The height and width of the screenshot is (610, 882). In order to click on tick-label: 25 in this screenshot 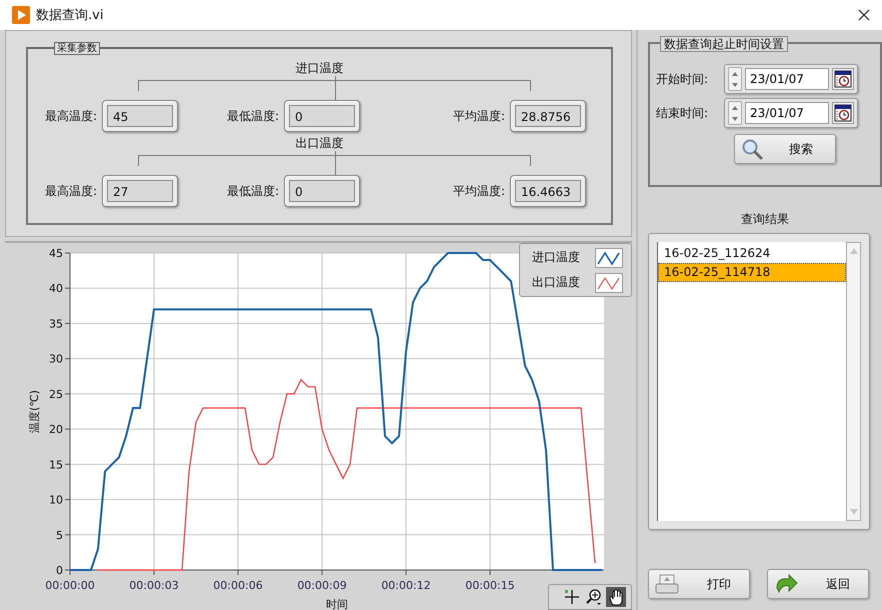, I will do `click(56, 394)`.